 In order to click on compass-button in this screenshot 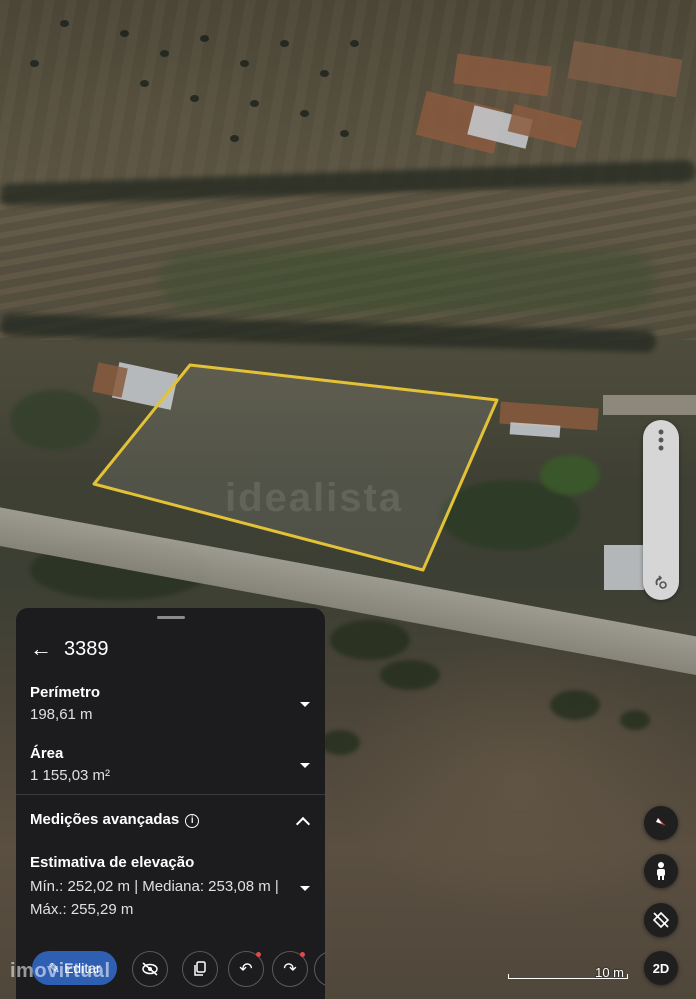, I will do `click(661, 823)`.